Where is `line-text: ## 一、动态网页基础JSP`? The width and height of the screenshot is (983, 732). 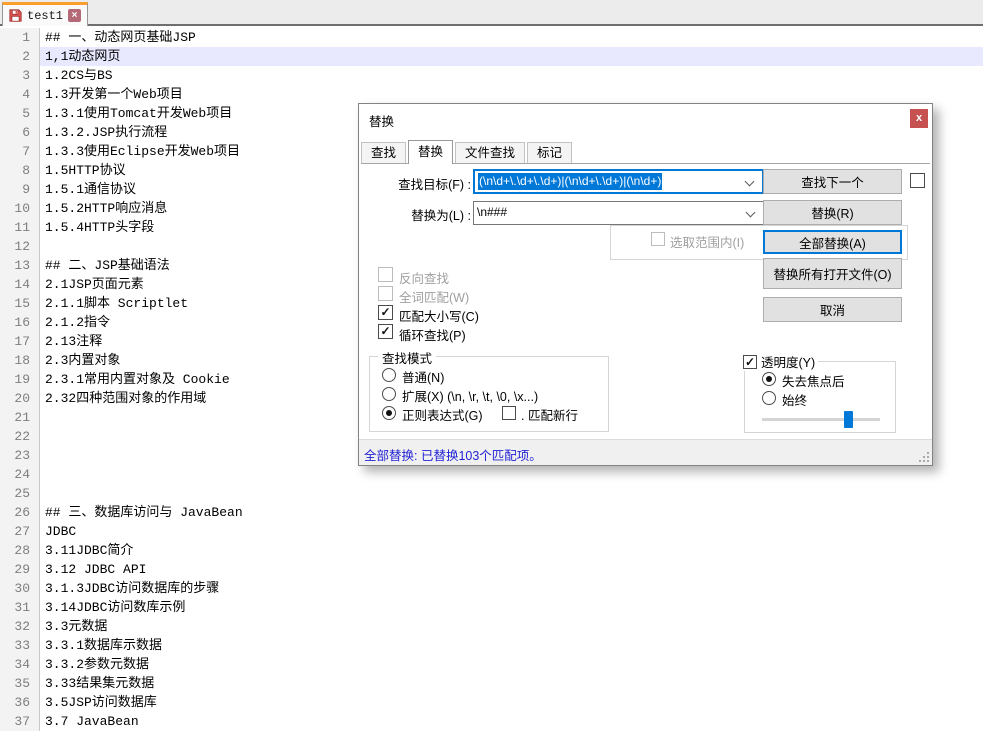 line-text: ## 一、动态网页基础JSP is located at coordinates (511, 37).